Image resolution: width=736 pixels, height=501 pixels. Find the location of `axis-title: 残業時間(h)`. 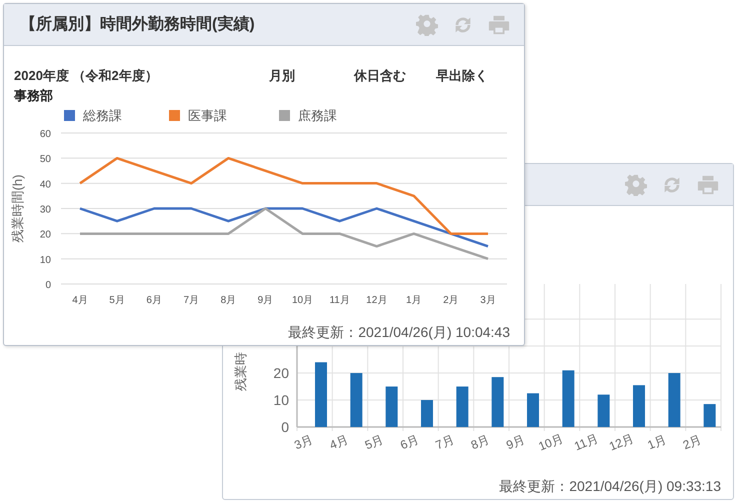

axis-title: 残業時間(h) is located at coordinates (17, 208).